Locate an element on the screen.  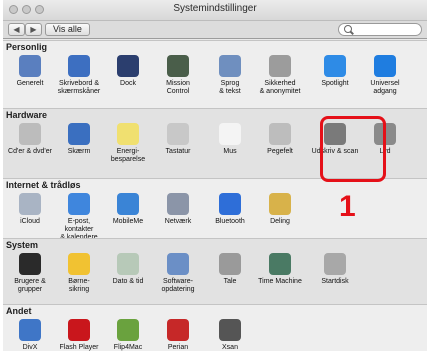
step-marker: 1 is located at coordinates (347, 206).